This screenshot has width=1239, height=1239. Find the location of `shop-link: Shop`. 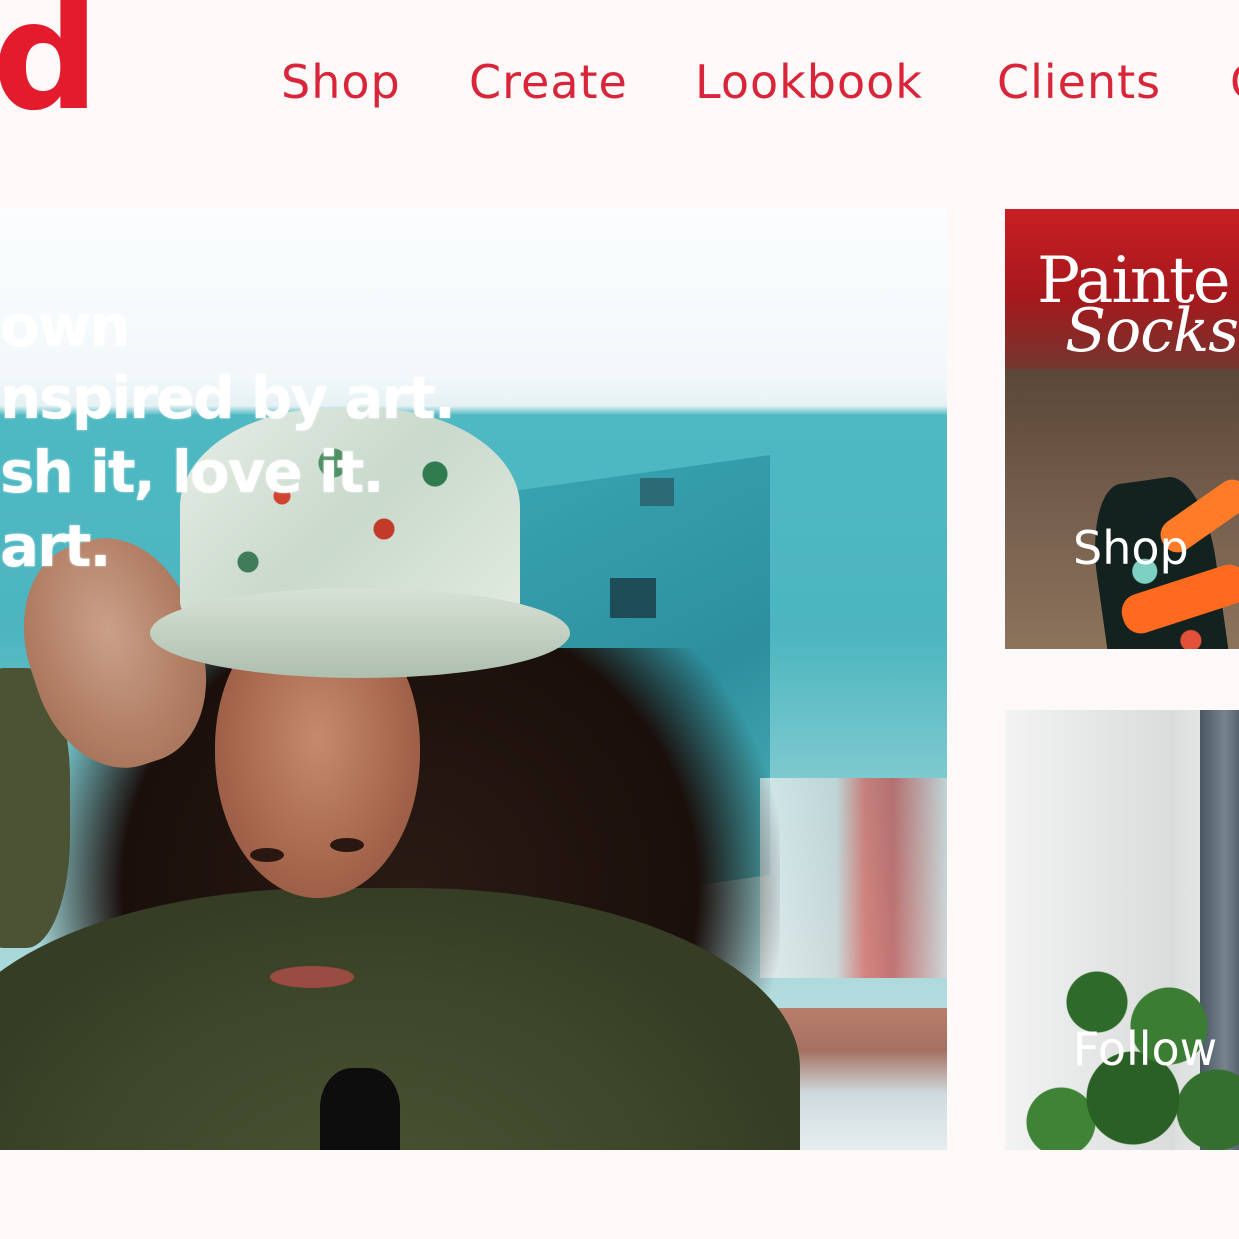

shop-link: Shop is located at coordinates (1131, 548).